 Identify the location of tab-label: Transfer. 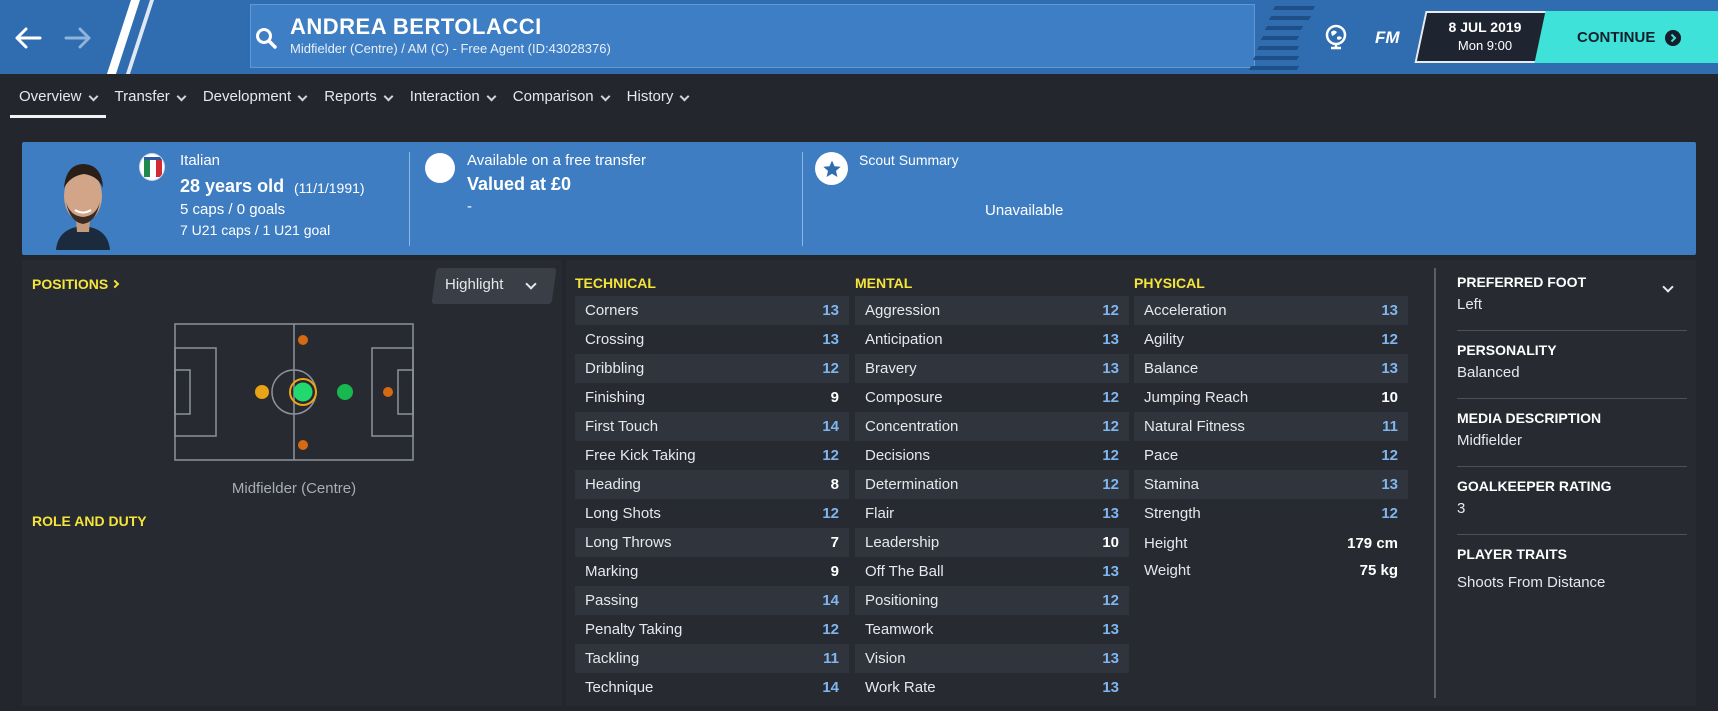
(142, 96).